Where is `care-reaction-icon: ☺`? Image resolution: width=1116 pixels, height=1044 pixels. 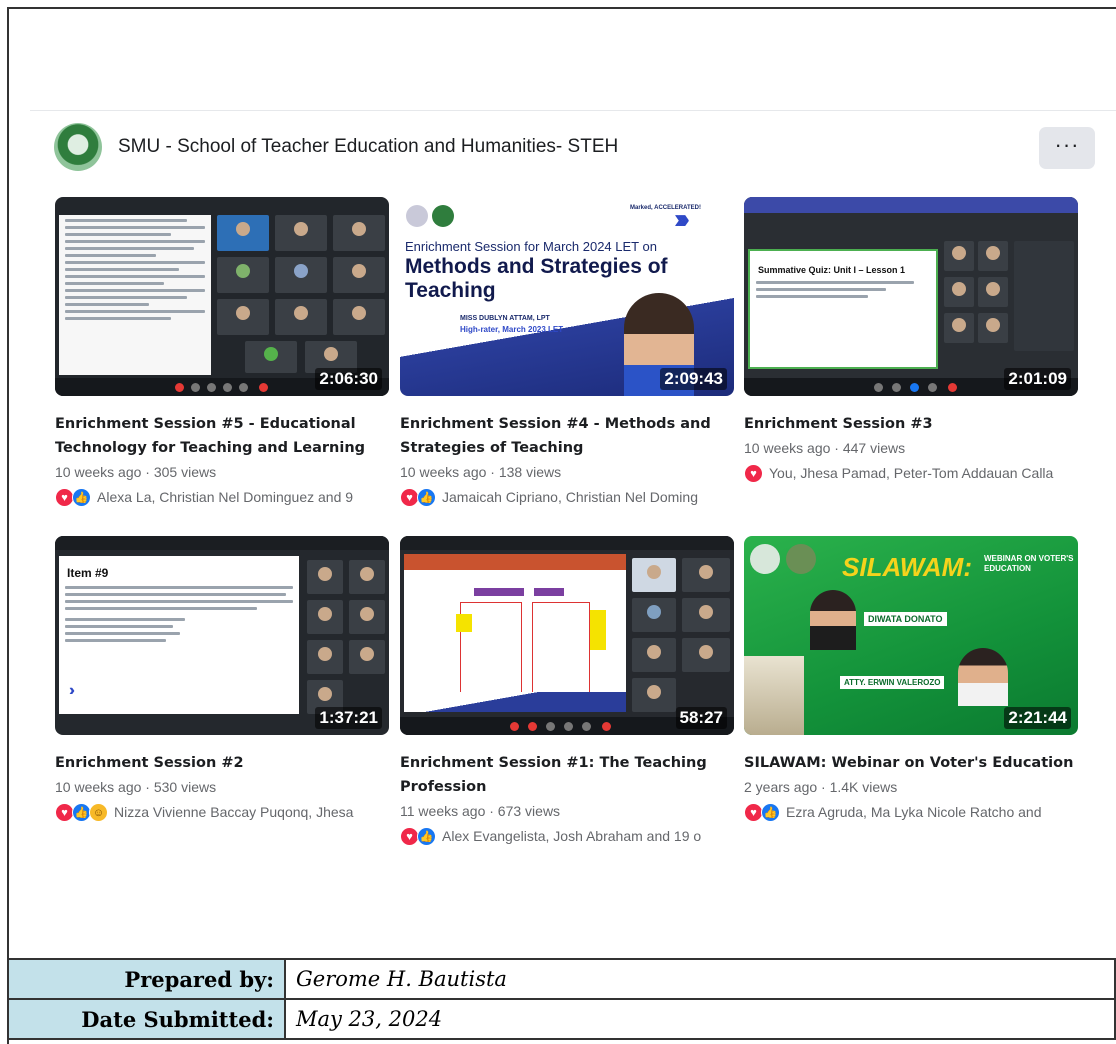 care-reaction-icon: ☺ is located at coordinates (98, 812).